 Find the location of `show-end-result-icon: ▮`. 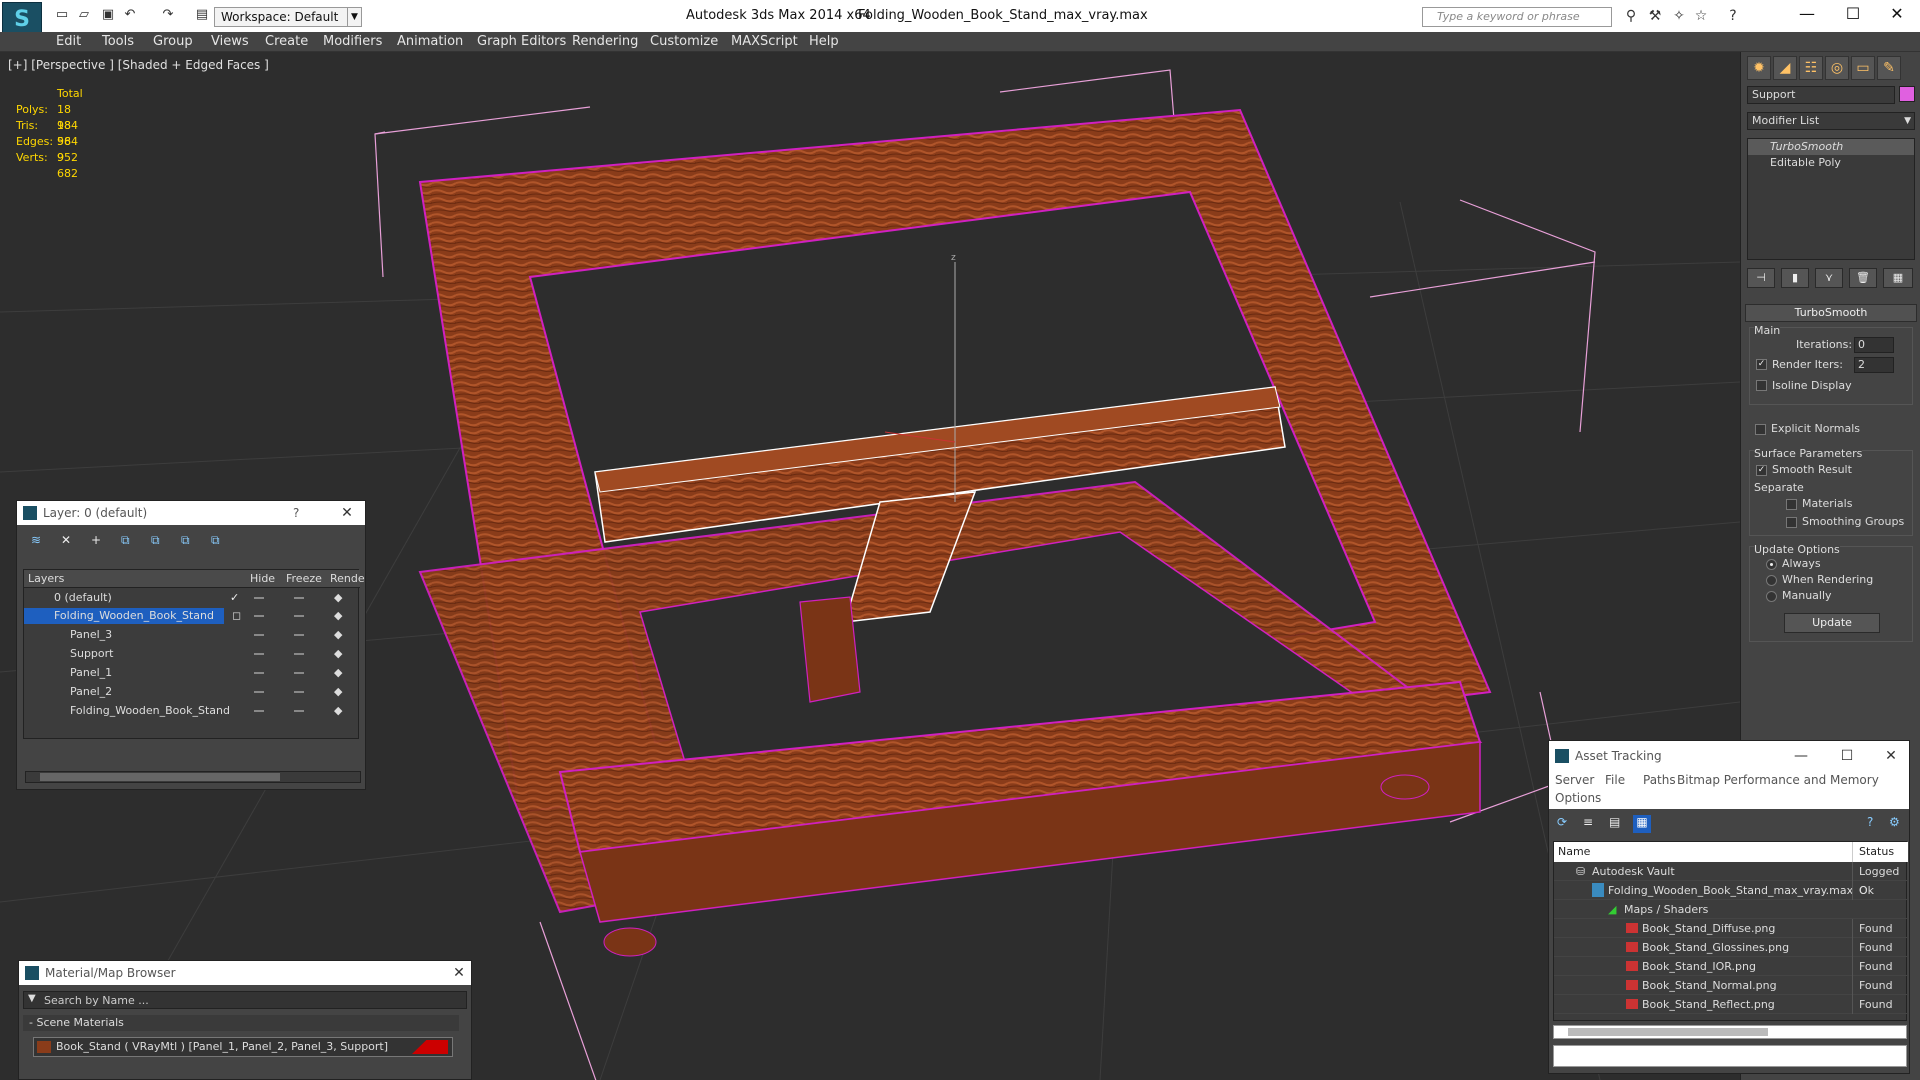

show-end-result-icon: ▮ is located at coordinates (1795, 278).